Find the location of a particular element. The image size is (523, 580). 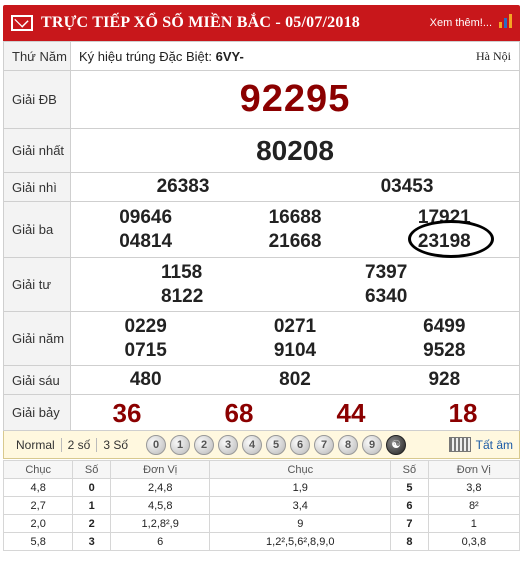

prize-3-value: 09646 is located at coordinates (146, 217).